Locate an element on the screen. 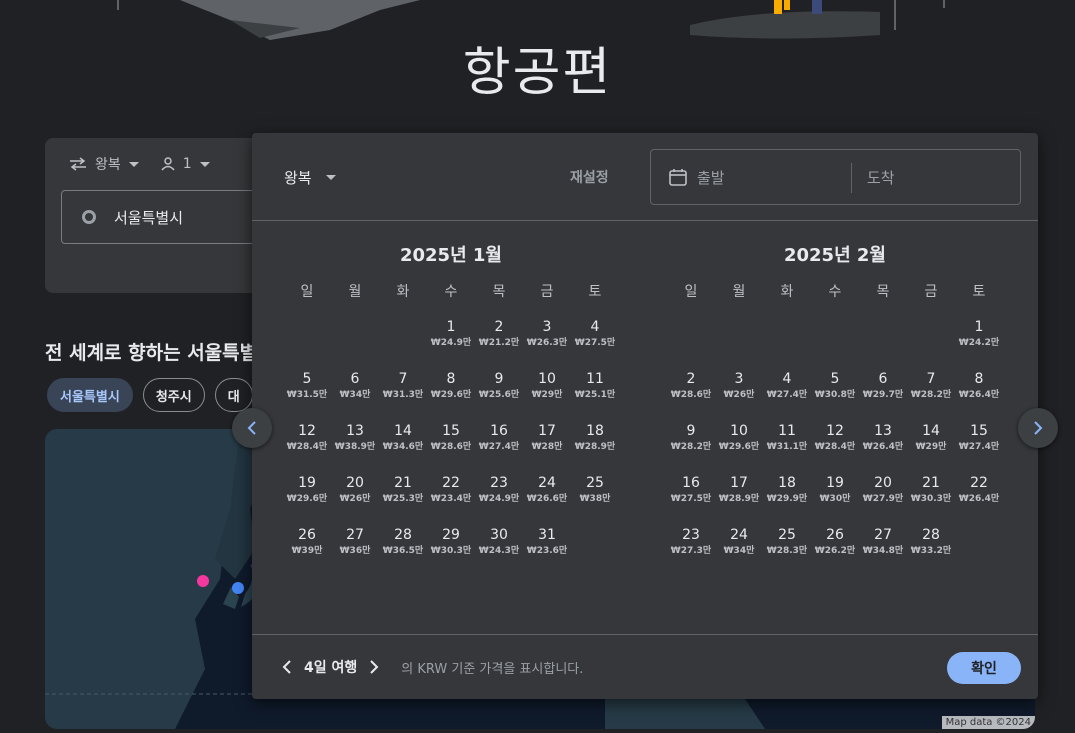 This screenshot has height=733, width=1075. calendar-day: 10 ₩29.6만 is located at coordinates (739, 443).